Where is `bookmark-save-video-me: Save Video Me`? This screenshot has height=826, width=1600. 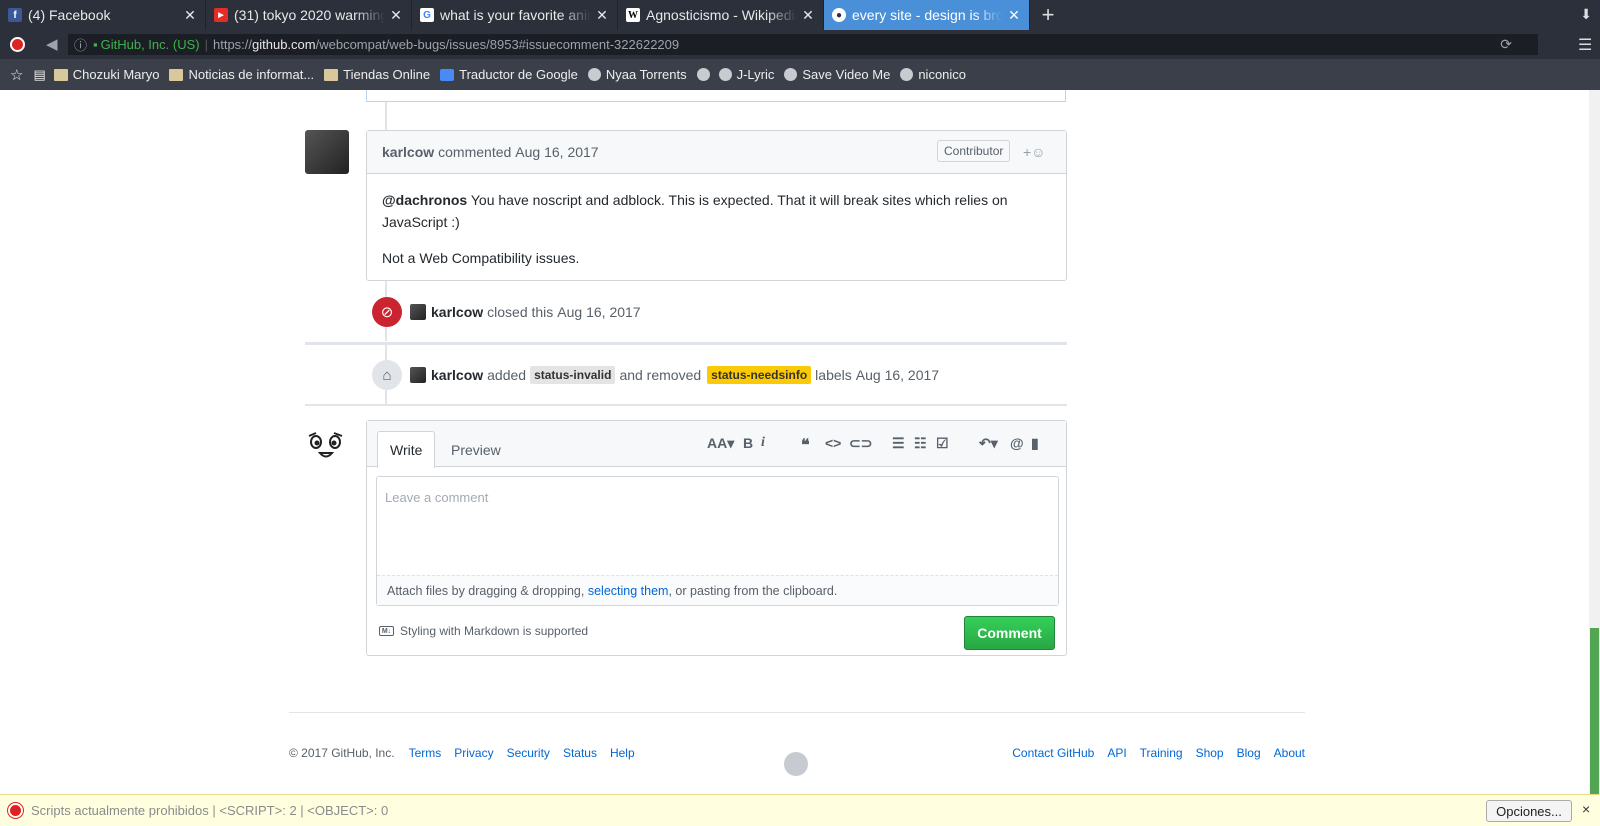 bookmark-save-video-me: Save Video Me is located at coordinates (837, 74).